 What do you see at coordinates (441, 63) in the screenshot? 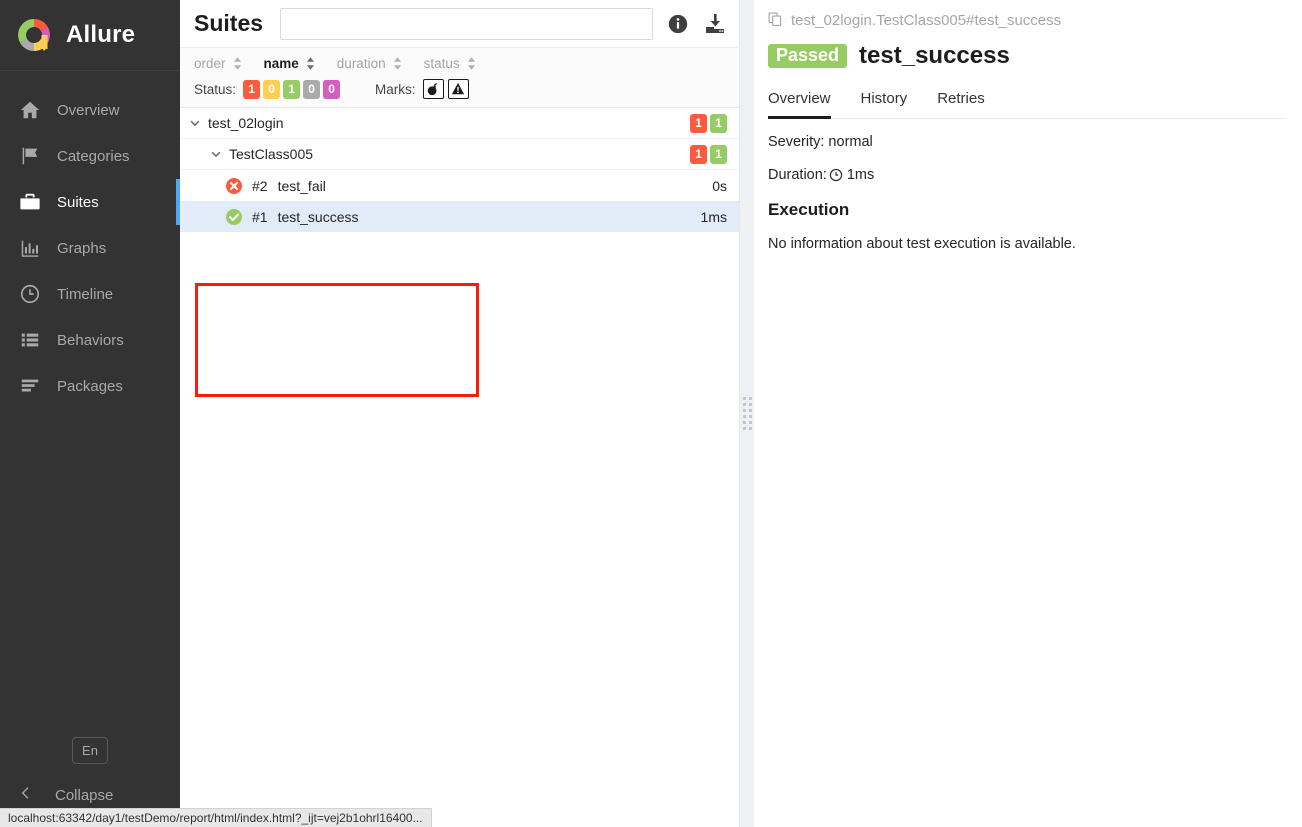
I see `sort-status-label: status` at bounding box center [441, 63].